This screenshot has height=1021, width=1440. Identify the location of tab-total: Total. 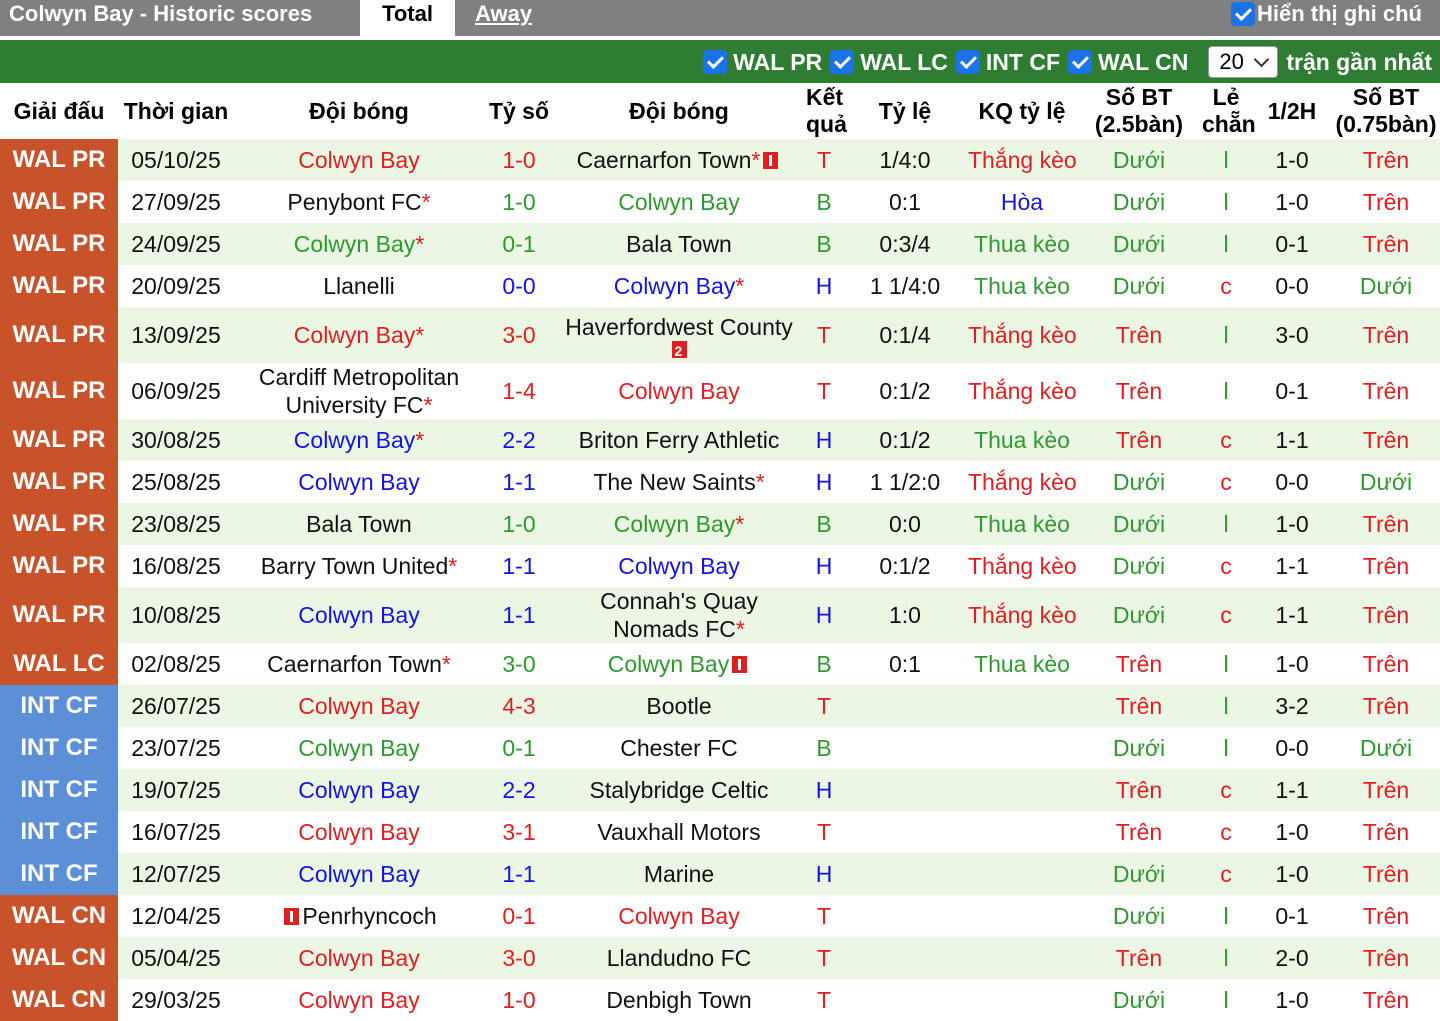
(407, 18).